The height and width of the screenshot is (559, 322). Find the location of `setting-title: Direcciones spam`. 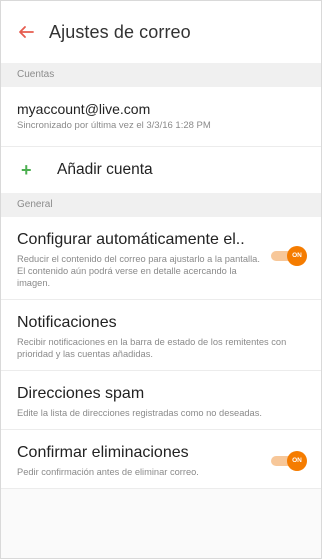

setting-title: Direcciones spam is located at coordinates (81, 393).